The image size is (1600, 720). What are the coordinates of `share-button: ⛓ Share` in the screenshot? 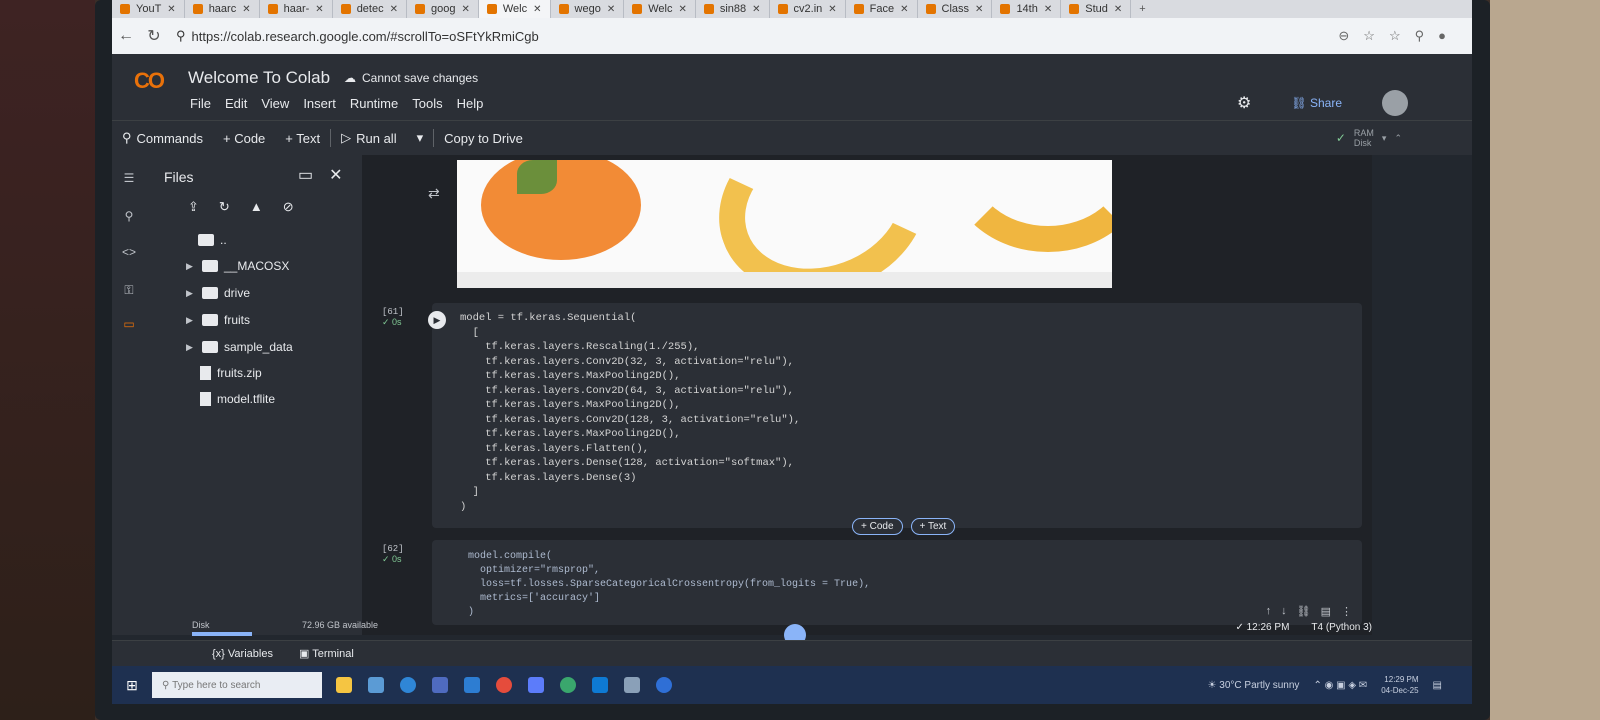 It's located at (1316, 103).